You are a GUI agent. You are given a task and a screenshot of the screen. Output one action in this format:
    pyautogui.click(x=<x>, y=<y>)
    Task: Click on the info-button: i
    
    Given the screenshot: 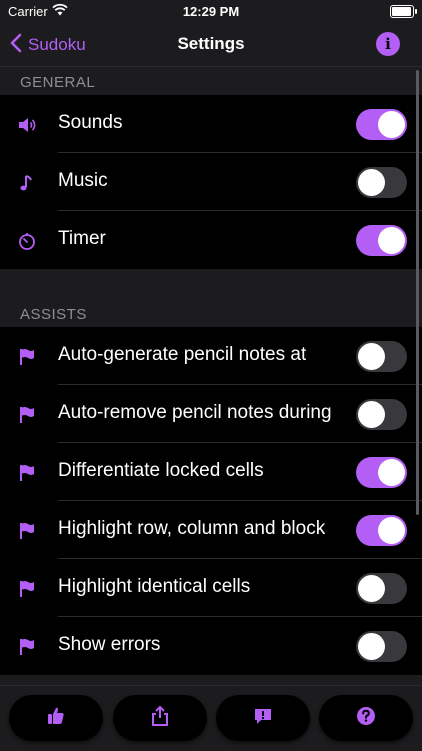 What is the action you would take?
    pyautogui.click(x=388, y=44)
    